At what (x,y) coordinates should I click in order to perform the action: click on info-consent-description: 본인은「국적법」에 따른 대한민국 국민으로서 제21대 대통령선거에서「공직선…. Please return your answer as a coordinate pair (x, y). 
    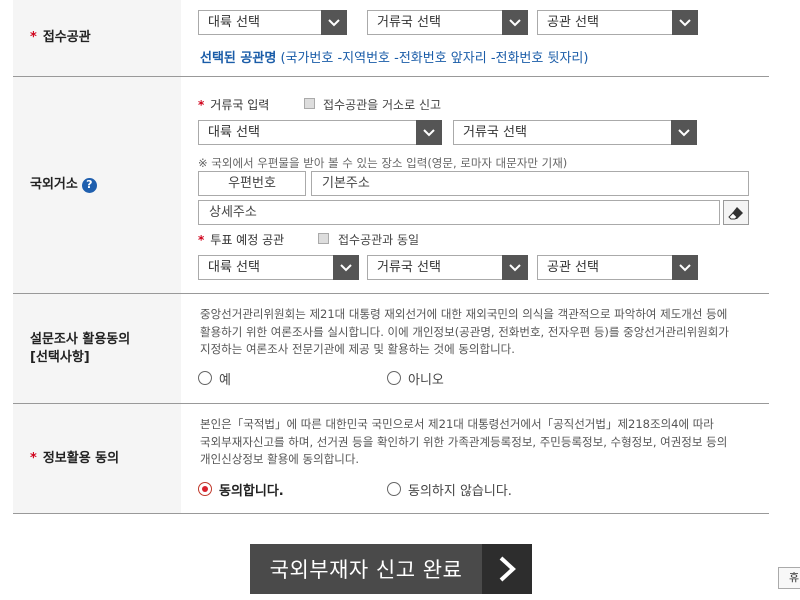
    Looking at the image, I should click on (464, 441).